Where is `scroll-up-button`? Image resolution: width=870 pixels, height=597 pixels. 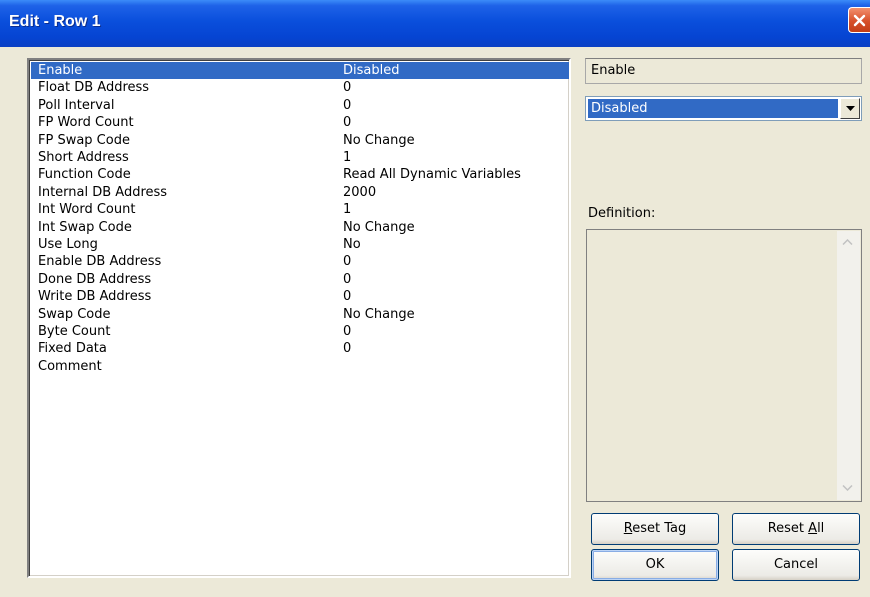 scroll-up-button is located at coordinates (848, 242).